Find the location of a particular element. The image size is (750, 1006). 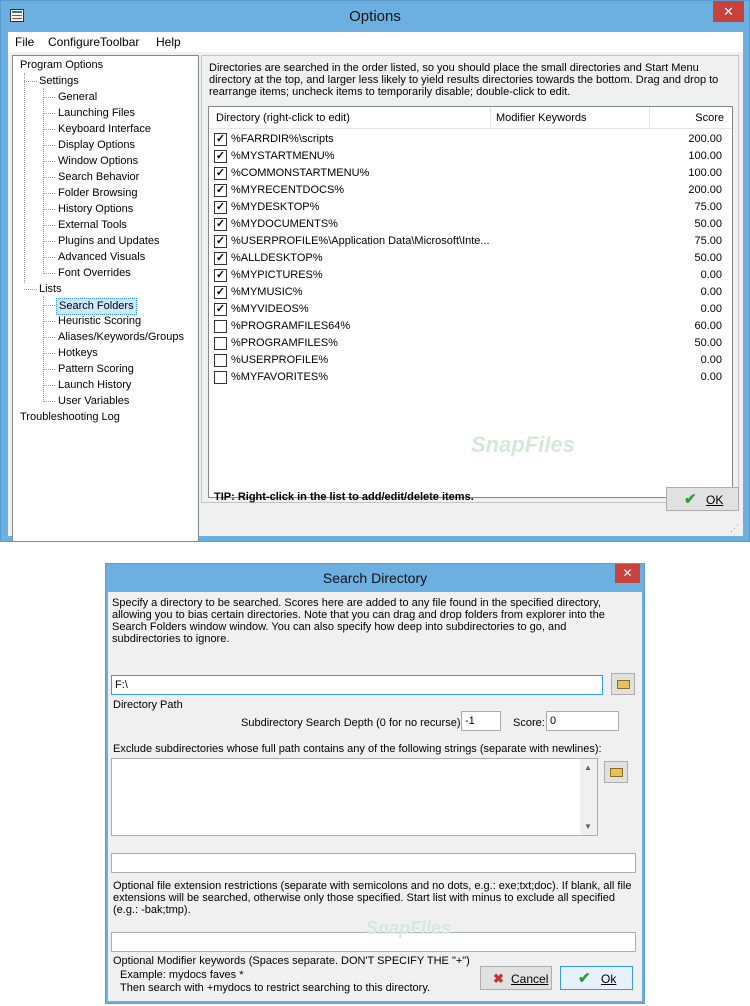

column-directory: Directory (right-click to edit) is located at coordinates (283, 118).